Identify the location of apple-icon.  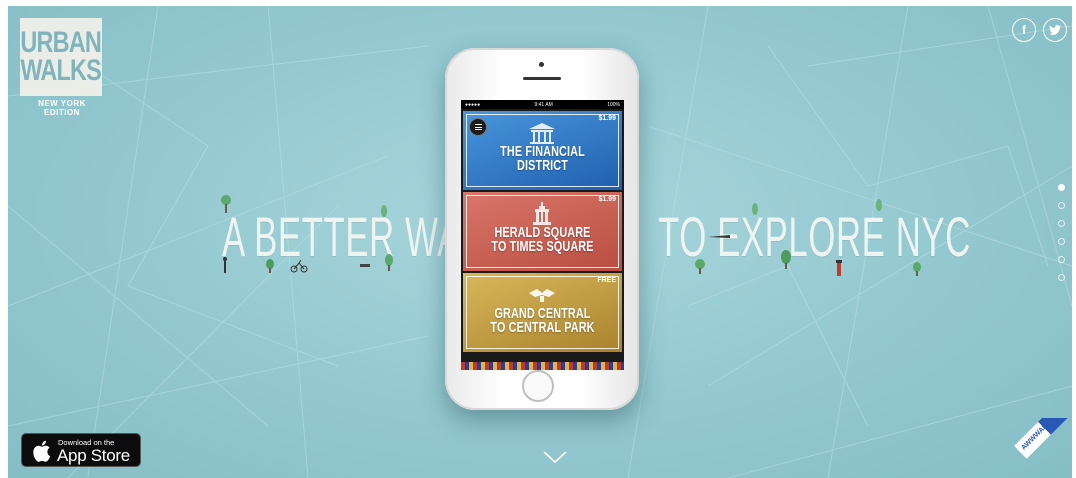
(42, 451).